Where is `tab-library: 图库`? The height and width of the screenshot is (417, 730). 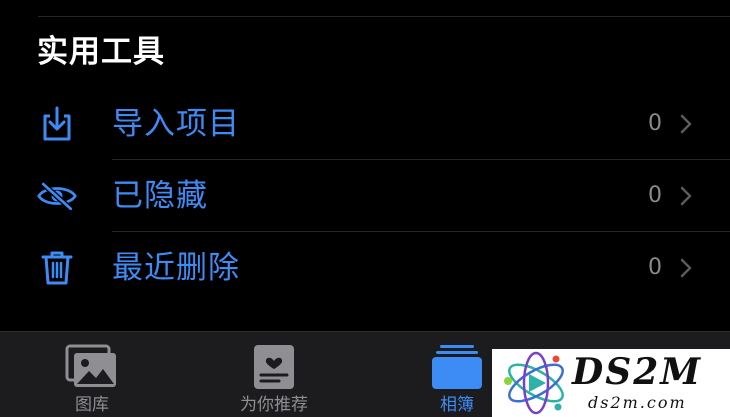 tab-library: 图库 is located at coordinates (92, 374).